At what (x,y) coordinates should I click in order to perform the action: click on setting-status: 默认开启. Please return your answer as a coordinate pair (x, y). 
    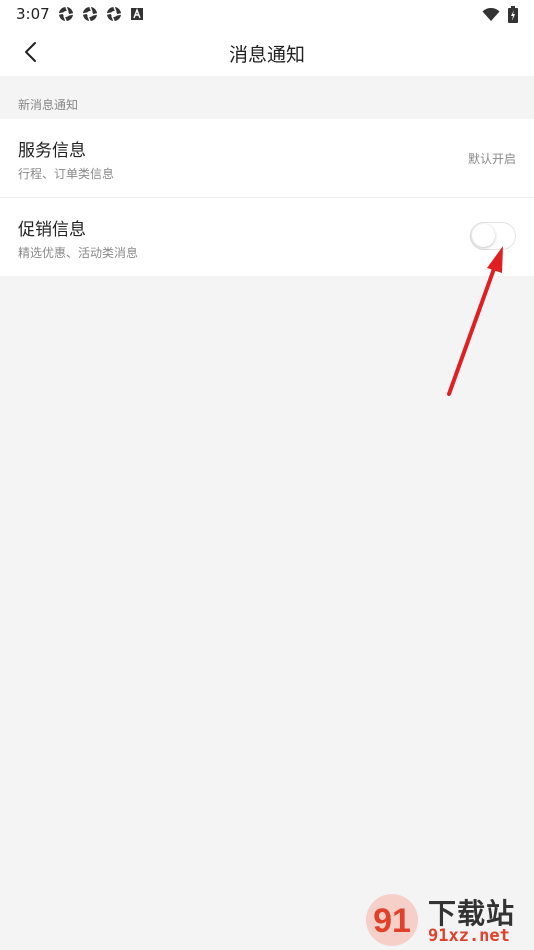
    Looking at the image, I should click on (491, 159).